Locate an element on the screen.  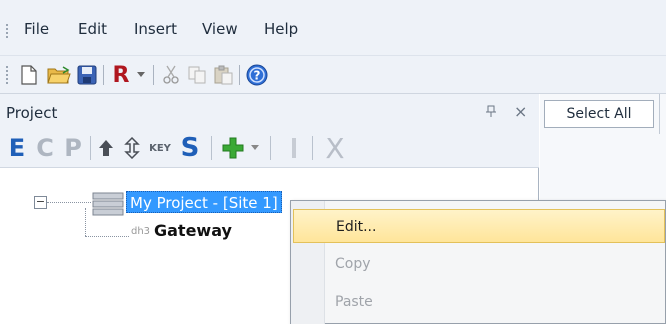
p-button: P is located at coordinates (73, 148).